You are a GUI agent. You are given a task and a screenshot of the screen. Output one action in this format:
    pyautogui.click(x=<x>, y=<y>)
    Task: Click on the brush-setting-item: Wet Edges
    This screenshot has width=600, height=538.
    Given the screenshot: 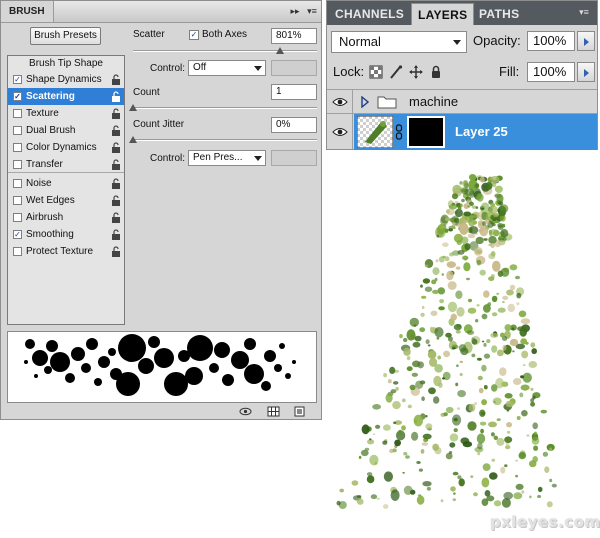 What is the action you would take?
    pyautogui.click(x=66, y=200)
    